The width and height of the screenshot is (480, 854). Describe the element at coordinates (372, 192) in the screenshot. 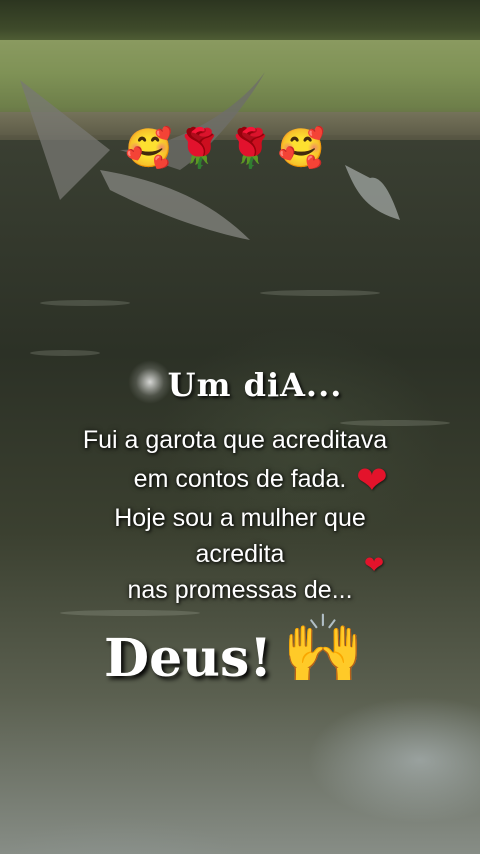

I see `bird-reflection` at that location.